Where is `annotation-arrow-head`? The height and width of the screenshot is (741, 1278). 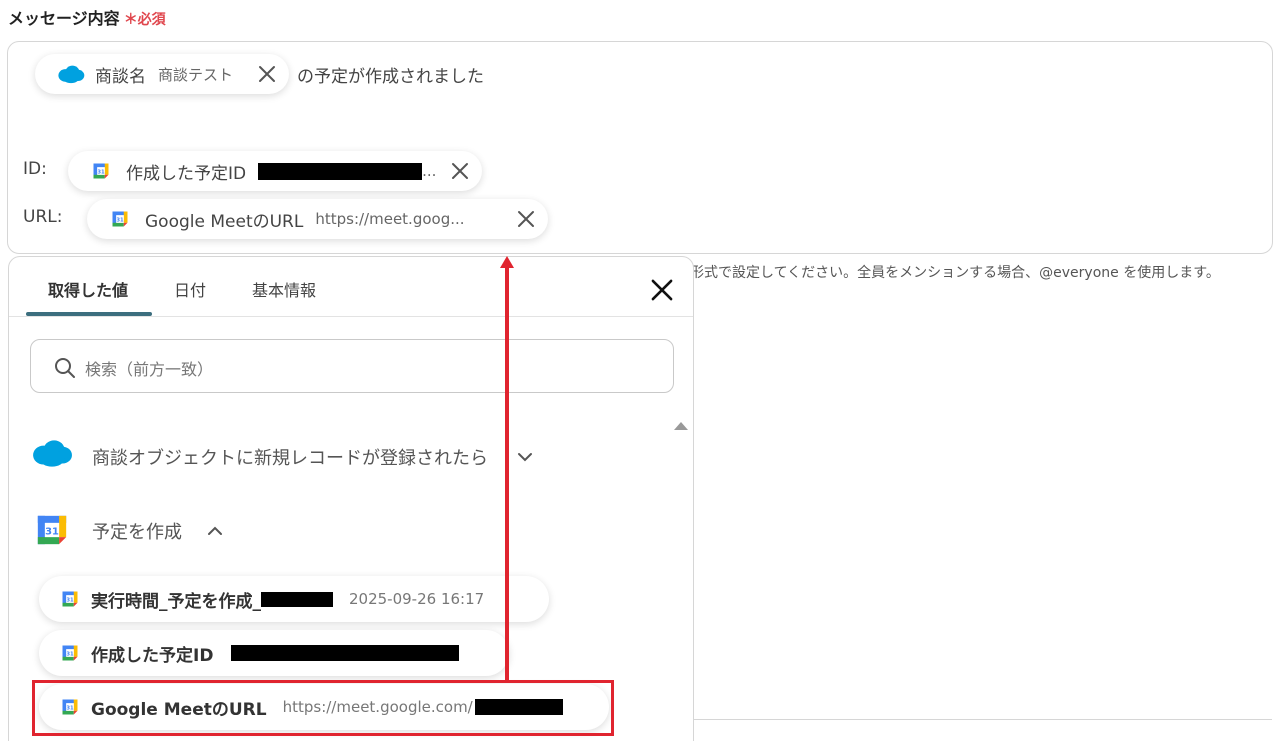
annotation-arrow-head is located at coordinates (507, 262).